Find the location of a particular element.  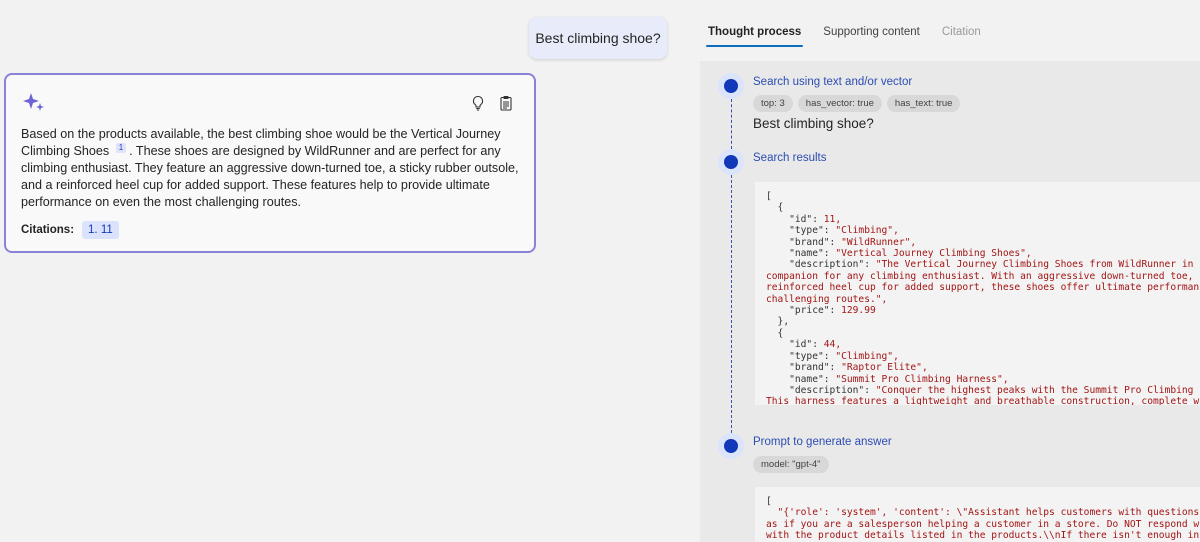

user-message-text: Best climbing shoe? is located at coordinates (598, 38).